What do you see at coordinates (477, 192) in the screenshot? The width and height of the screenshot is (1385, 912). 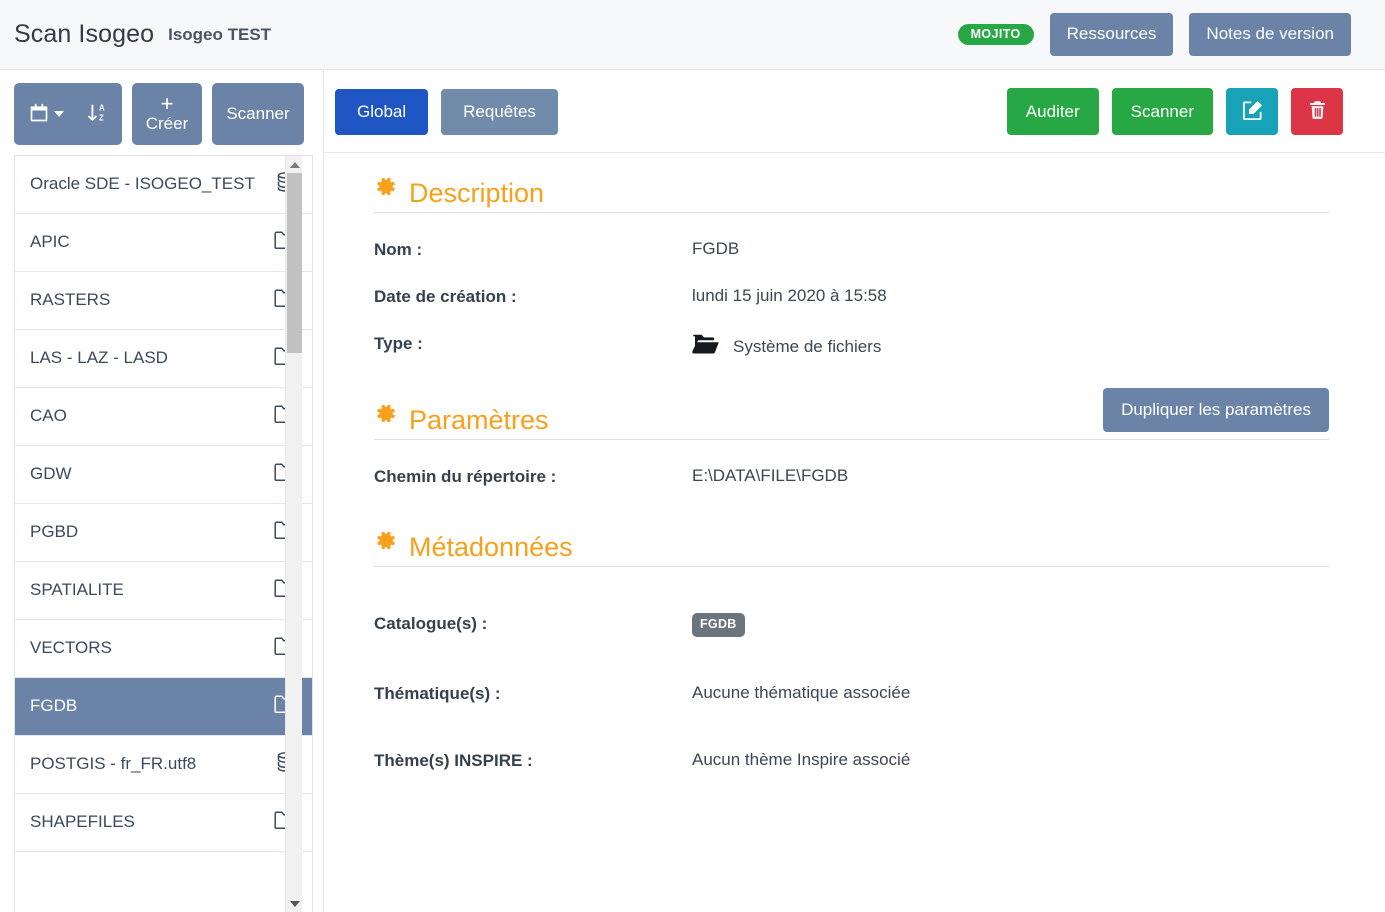 I see `section-title-description: Description` at bounding box center [477, 192].